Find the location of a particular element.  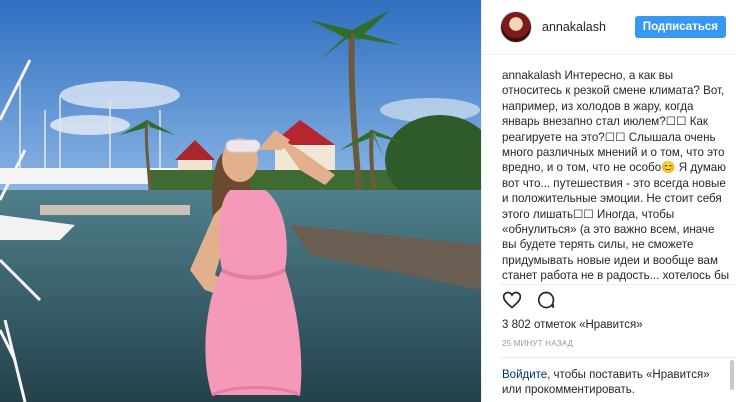

post-timestamp: 25 МИНУТ НАЗАД is located at coordinates (538, 343).